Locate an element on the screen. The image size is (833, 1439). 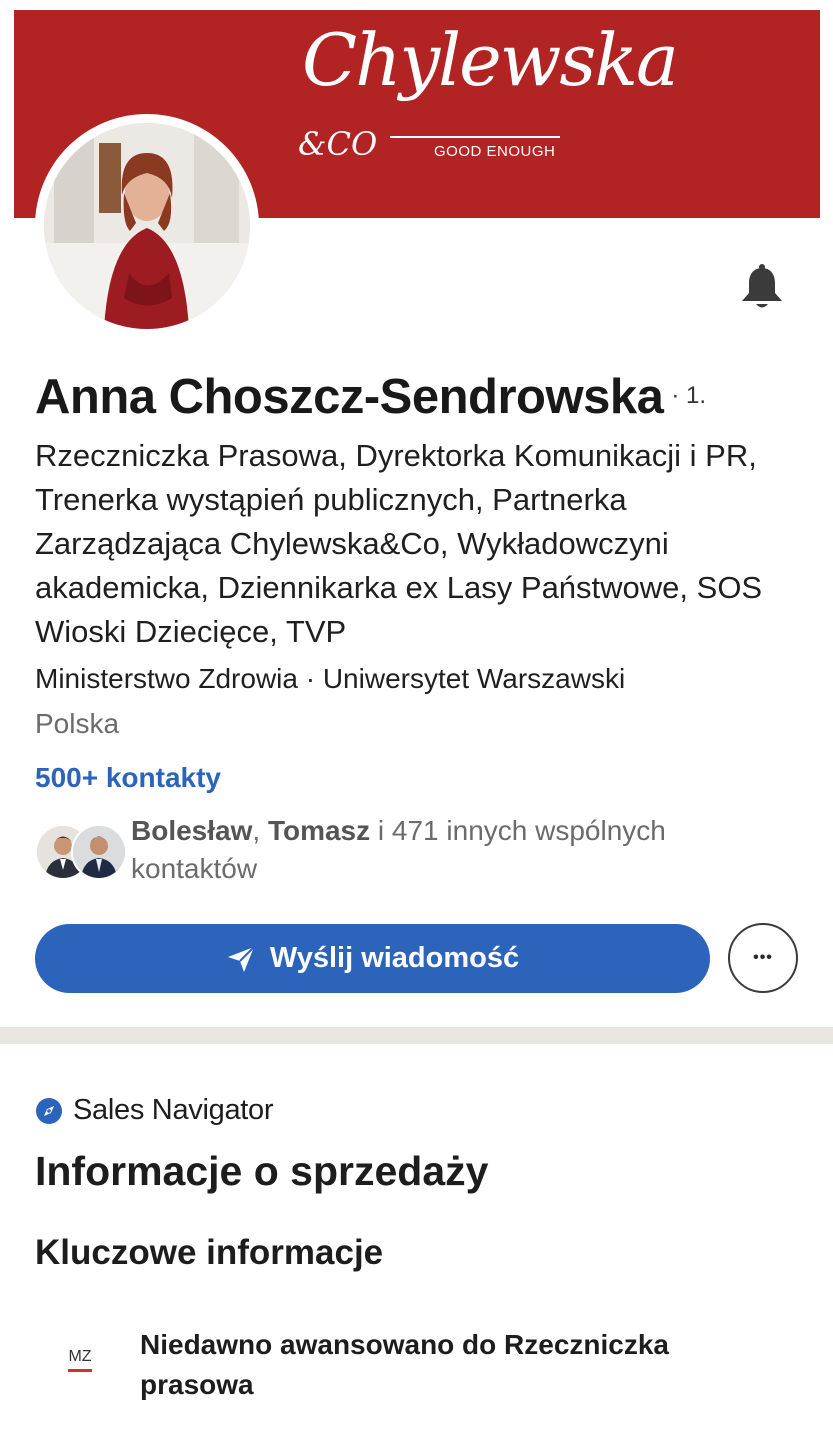
send-icon is located at coordinates (241, 958).